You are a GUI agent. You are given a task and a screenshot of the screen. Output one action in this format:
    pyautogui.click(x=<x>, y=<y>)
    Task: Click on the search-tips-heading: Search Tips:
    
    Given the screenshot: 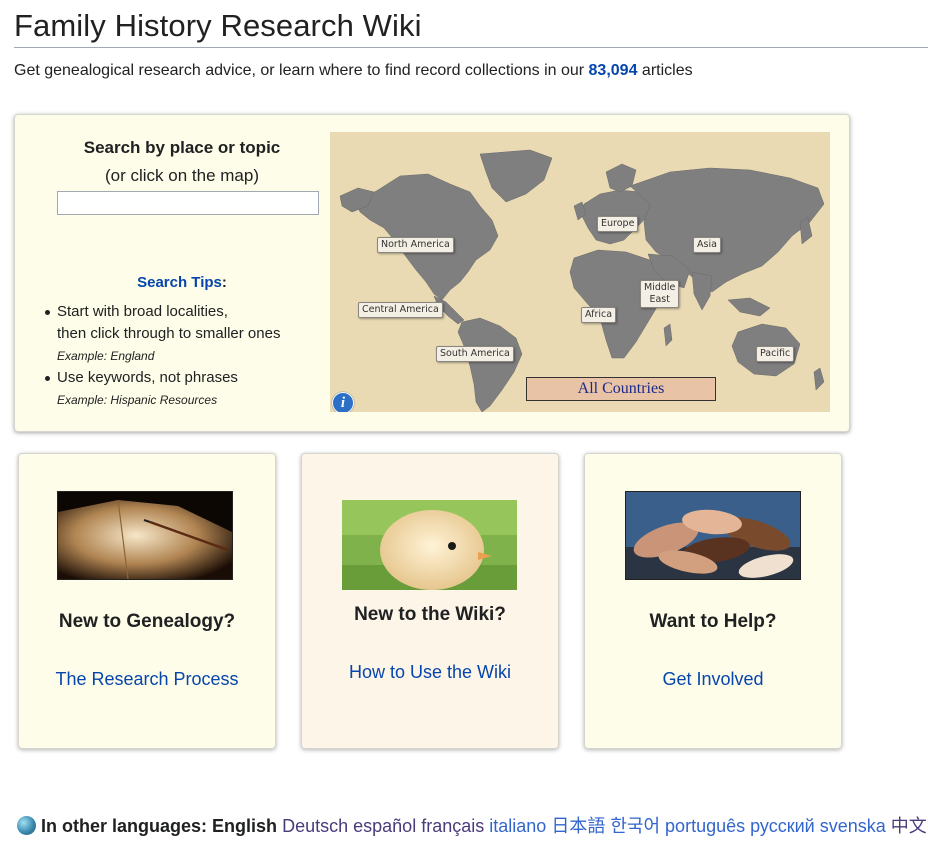 What is the action you would take?
    pyautogui.click(x=182, y=282)
    